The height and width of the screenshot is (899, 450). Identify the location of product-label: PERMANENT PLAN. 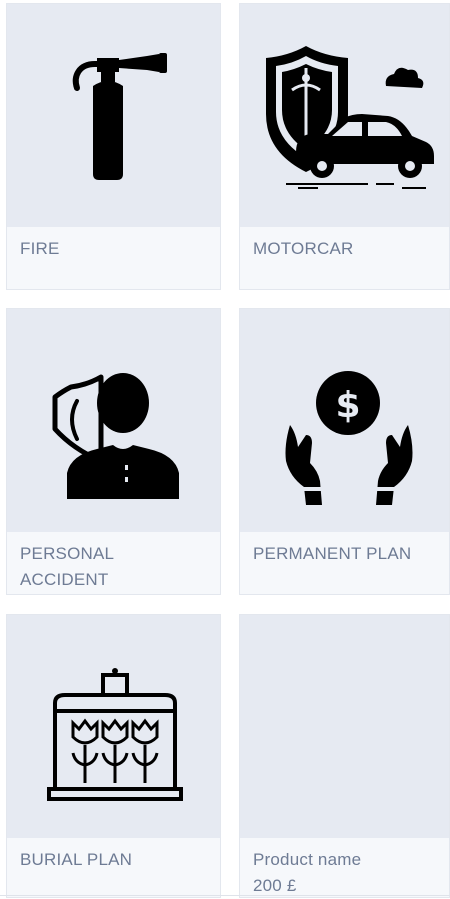
(332, 553).